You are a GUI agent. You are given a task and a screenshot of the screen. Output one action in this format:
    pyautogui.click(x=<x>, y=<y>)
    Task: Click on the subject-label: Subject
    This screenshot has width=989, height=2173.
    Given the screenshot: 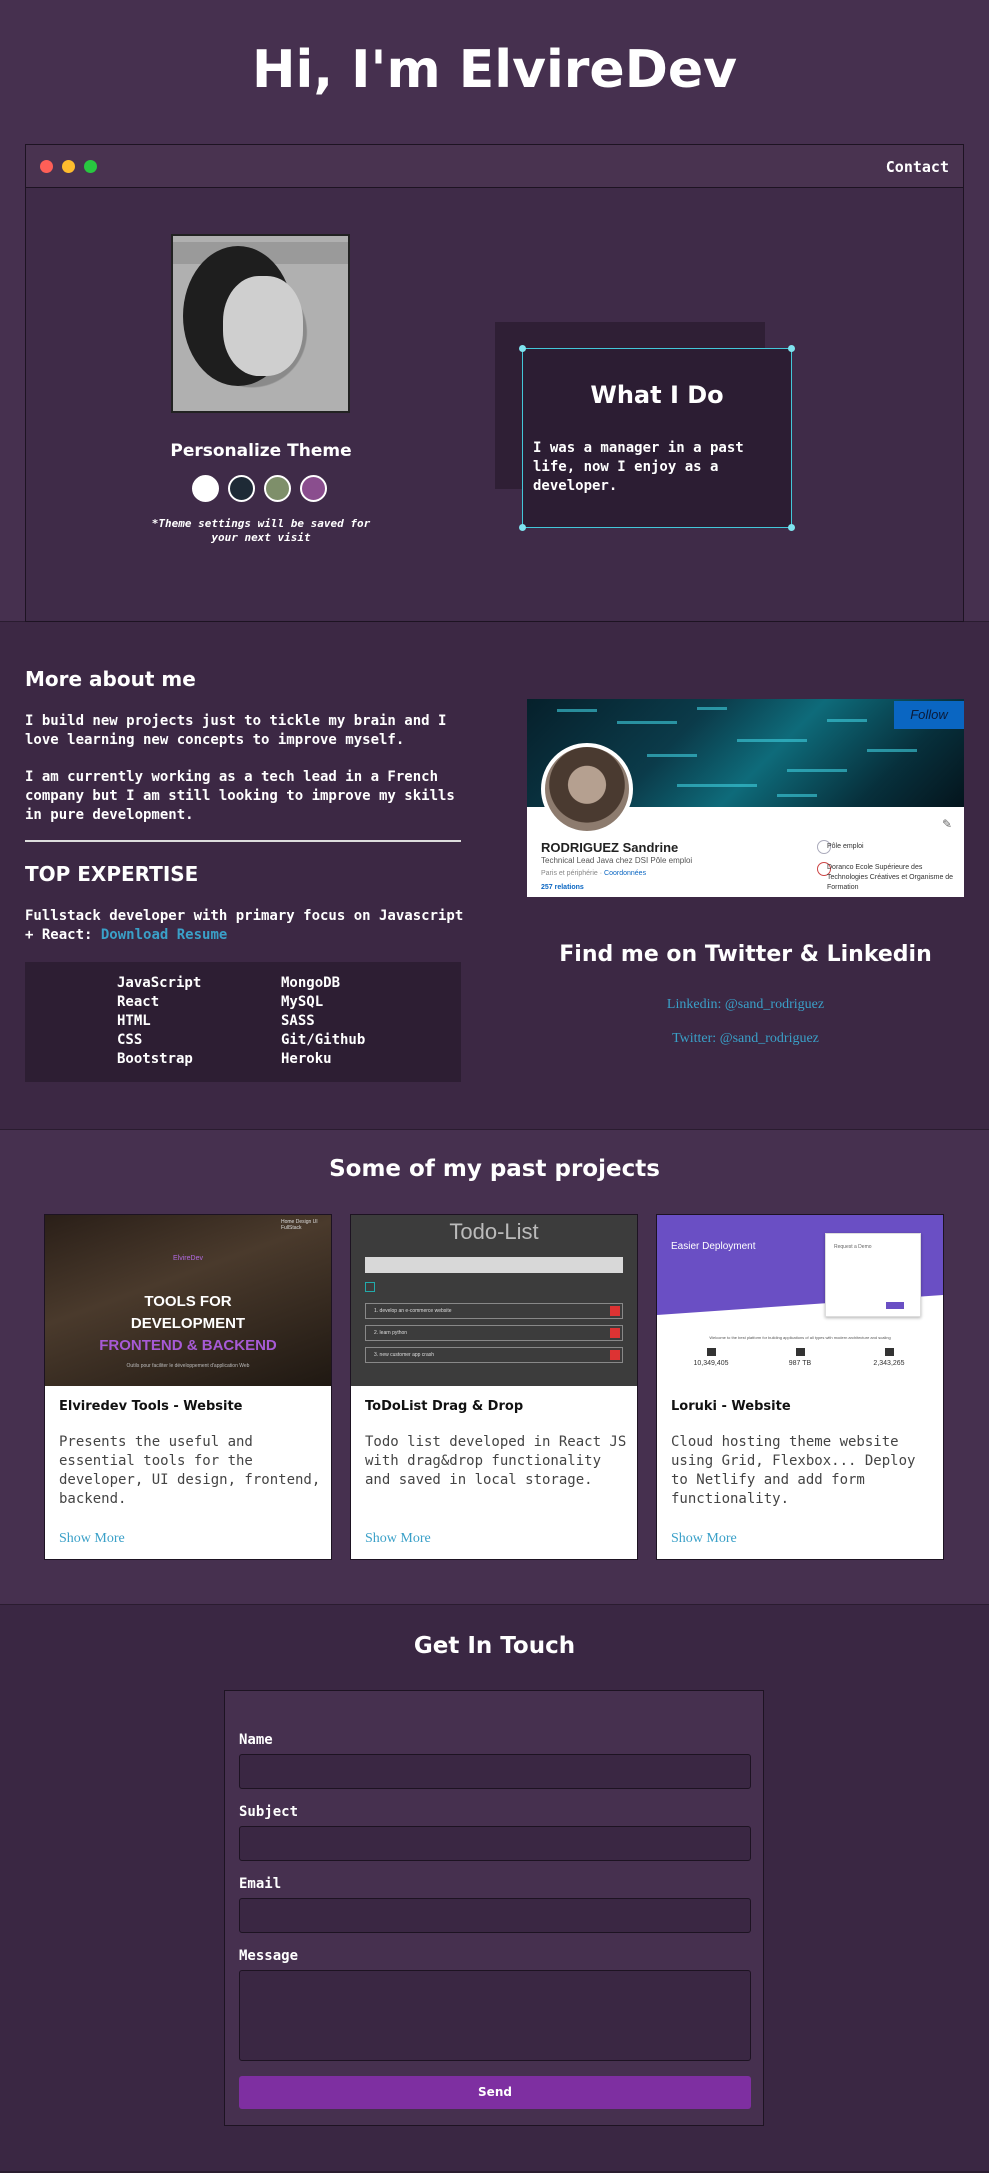 What is the action you would take?
    pyautogui.click(x=269, y=1812)
    